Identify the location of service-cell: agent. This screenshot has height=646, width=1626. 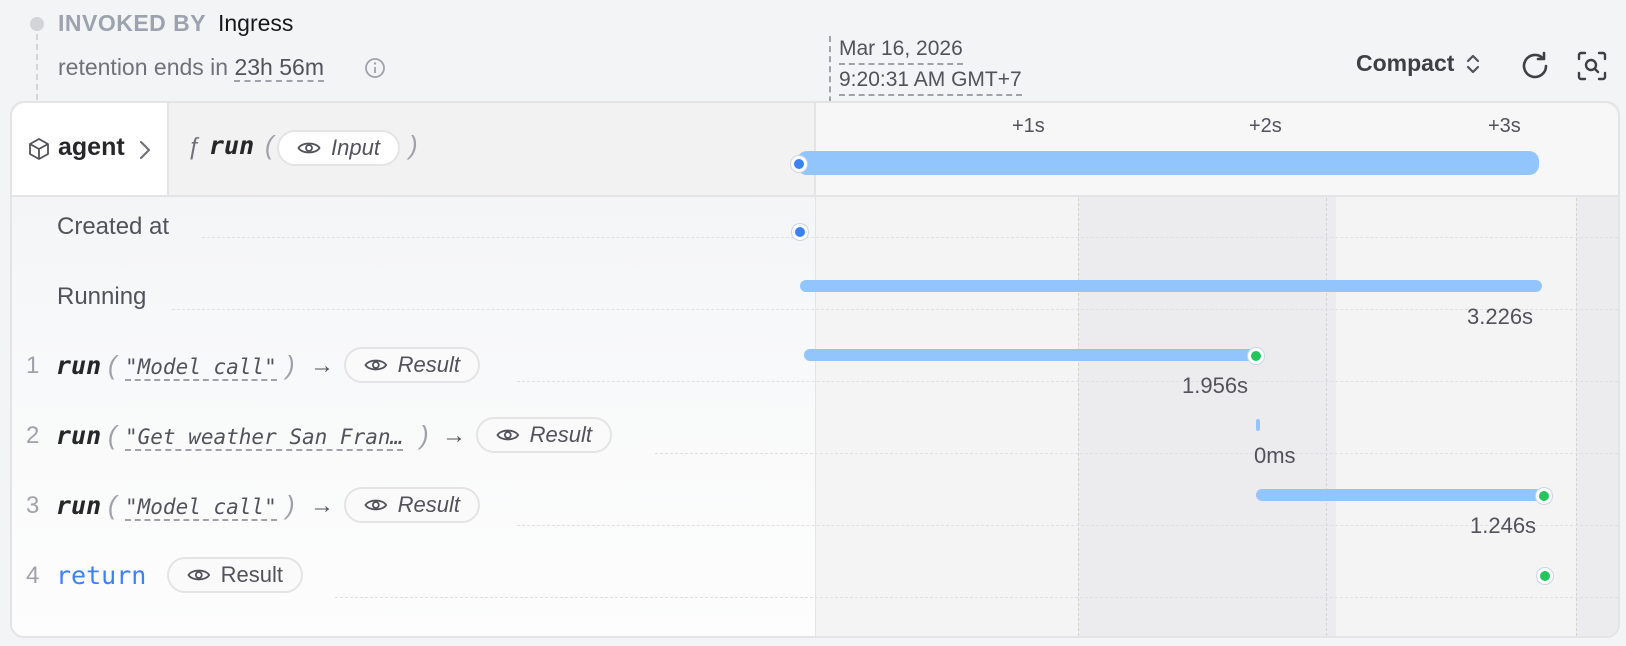
(90, 149).